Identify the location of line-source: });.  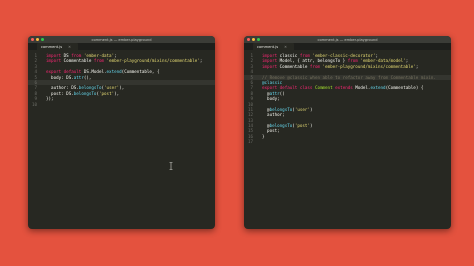
(50, 98).